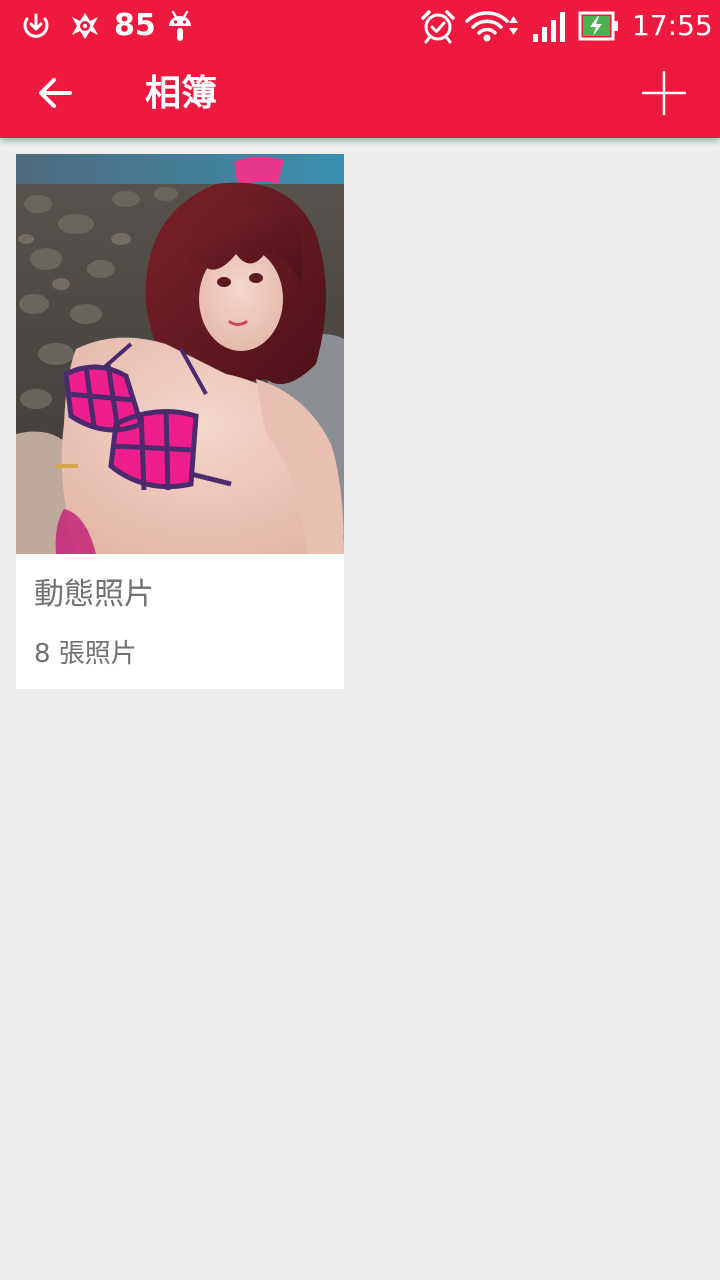 This screenshot has width=720, height=1280. What do you see at coordinates (360, 95) in the screenshot?
I see `app-bar: 相簿` at bounding box center [360, 95].